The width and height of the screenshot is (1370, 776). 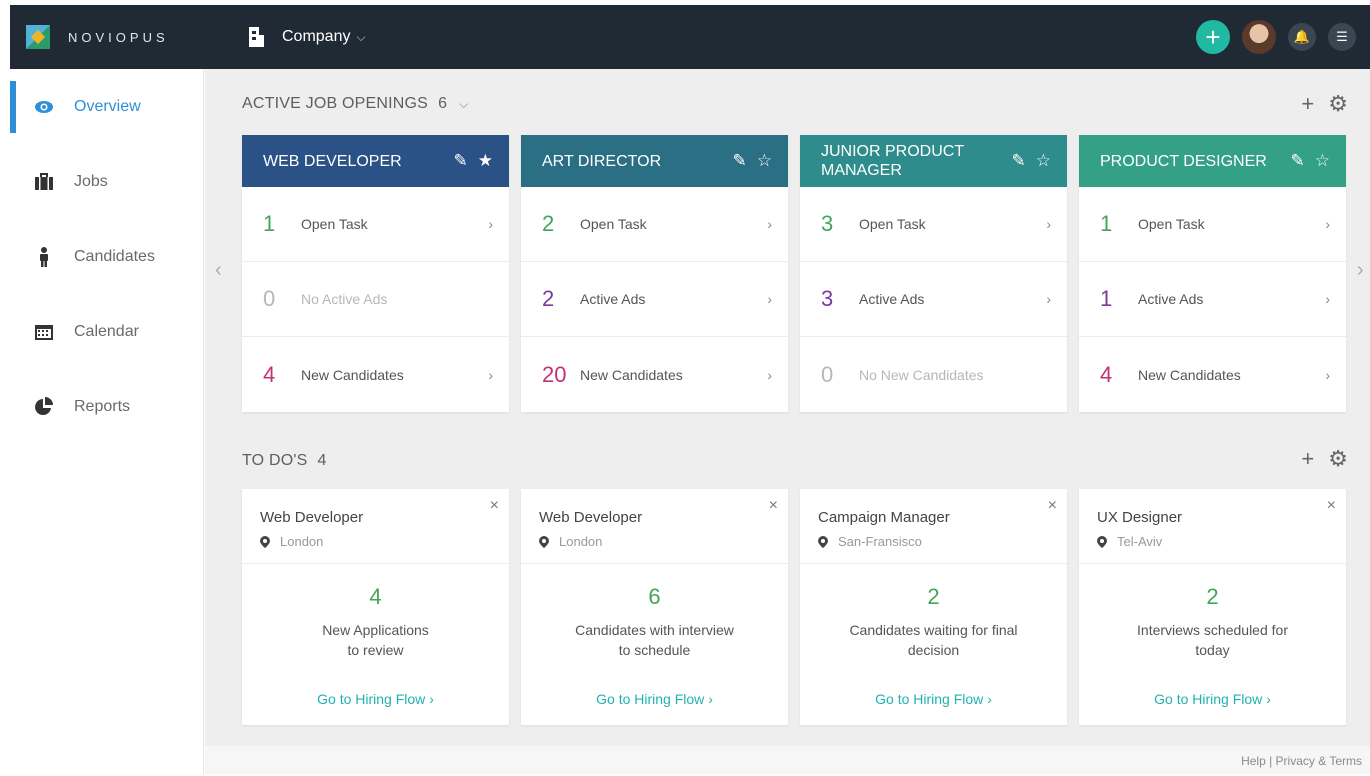 I want to click on job-card-header: WEB DEVELOPER ✎ ★, so click(x=375, y=161).